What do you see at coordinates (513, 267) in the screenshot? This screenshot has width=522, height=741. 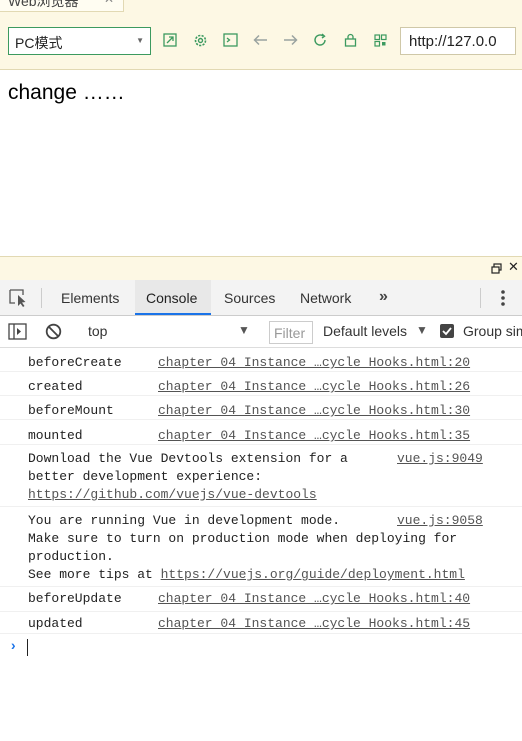 I see `devtools-close-icon: ✕` at bounding box center [513, 267].